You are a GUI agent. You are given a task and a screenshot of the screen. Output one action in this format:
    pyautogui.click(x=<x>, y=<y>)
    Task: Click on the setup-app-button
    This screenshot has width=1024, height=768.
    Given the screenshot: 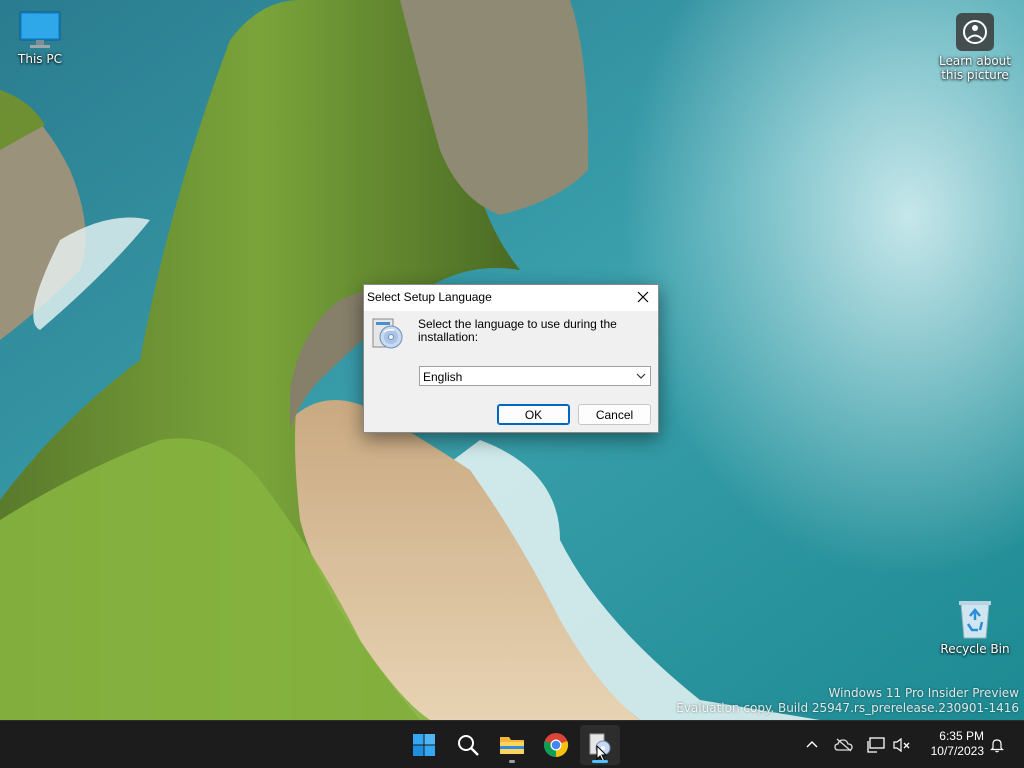 What is the action you would take?
    pyautogui.click(x=600, y=745)
    